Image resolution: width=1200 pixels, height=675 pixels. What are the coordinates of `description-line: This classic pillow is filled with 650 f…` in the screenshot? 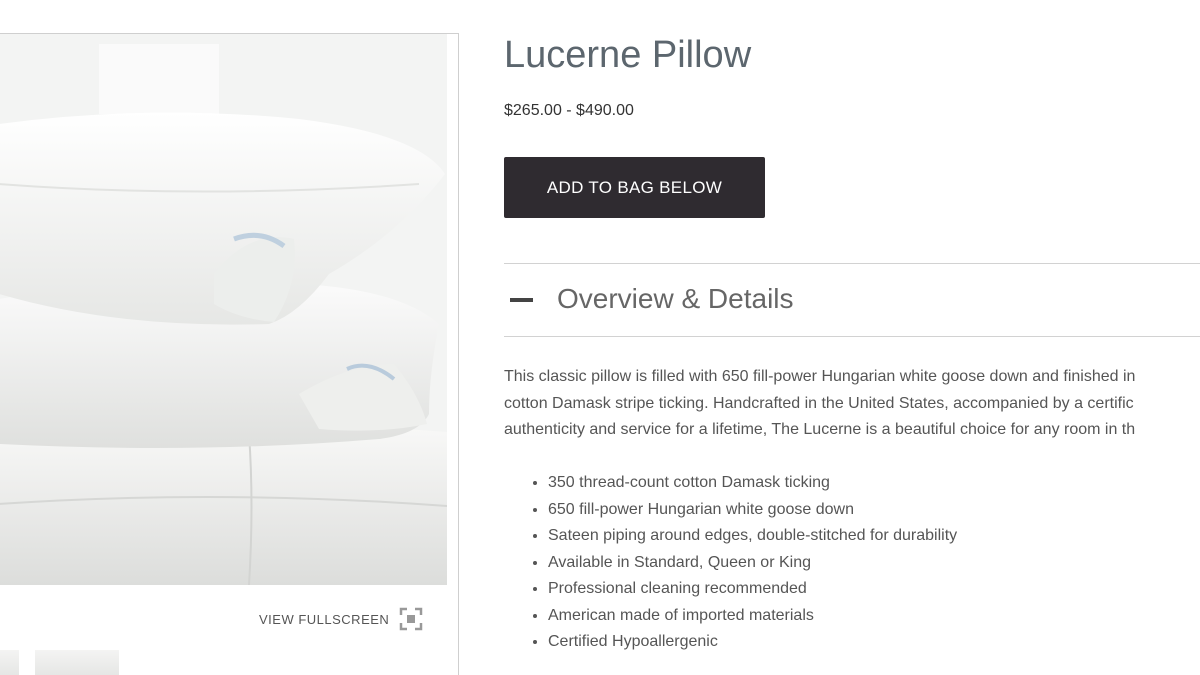 It's located at (820, 376).